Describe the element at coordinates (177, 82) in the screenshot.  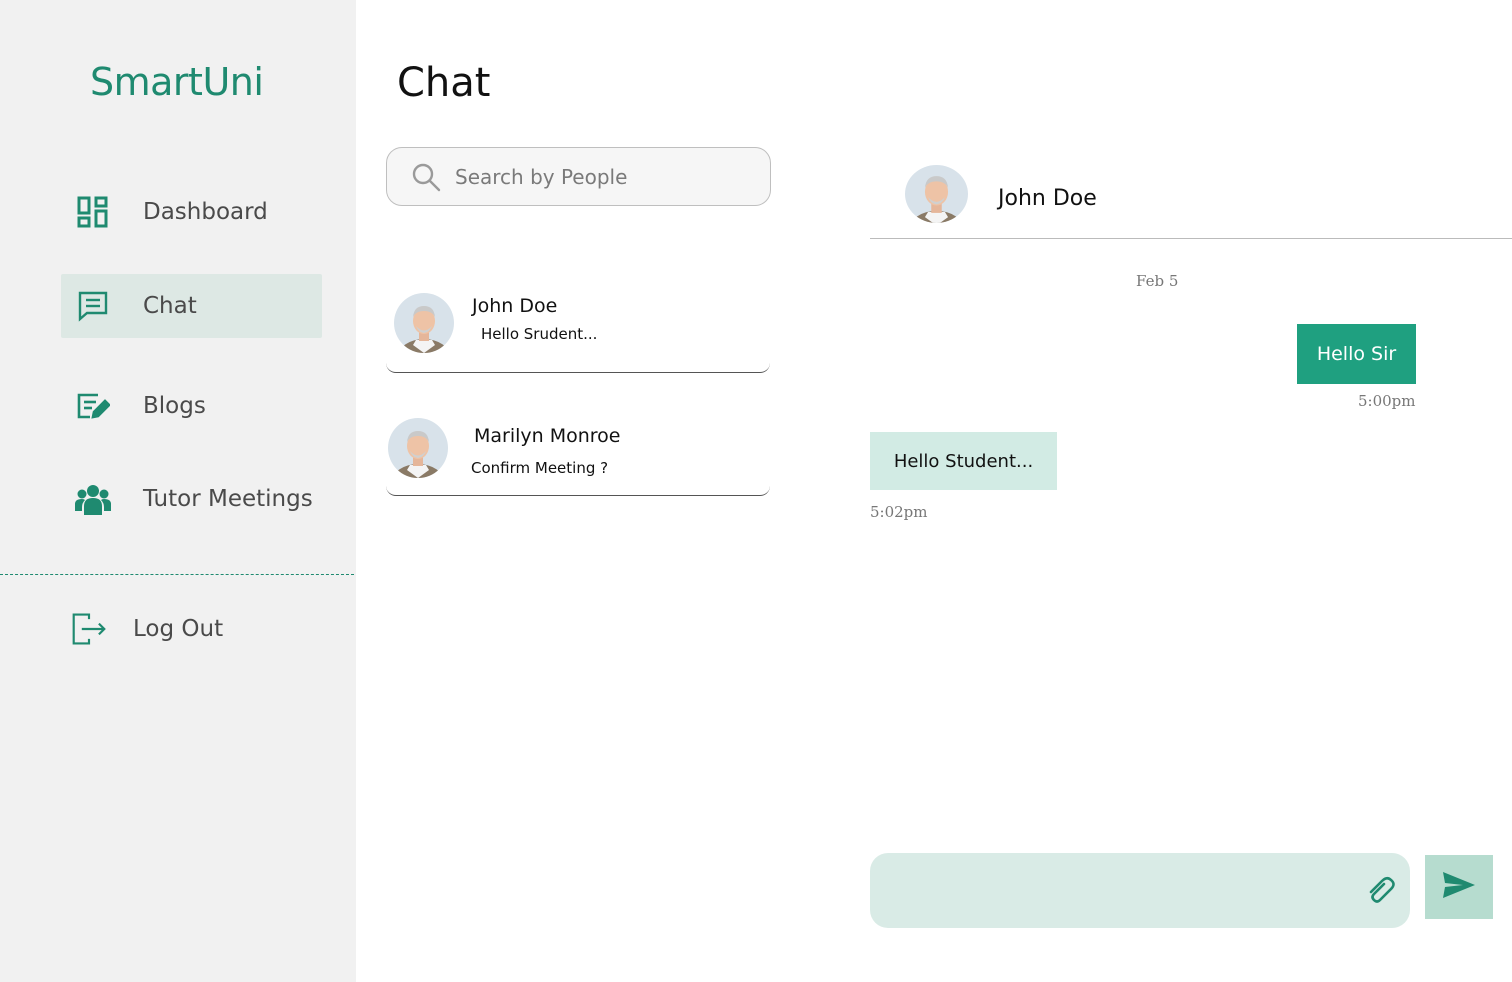
I see `brand-logo: SmartUni` at that location.